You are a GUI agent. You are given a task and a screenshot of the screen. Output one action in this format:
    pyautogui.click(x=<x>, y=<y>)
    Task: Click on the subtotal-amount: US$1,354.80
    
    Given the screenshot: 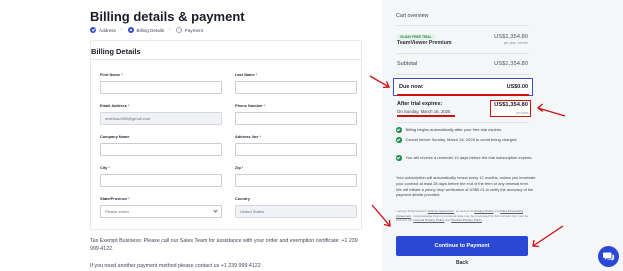 What is the action you would take?
    pyautogui.click(x=511, y=64)
    